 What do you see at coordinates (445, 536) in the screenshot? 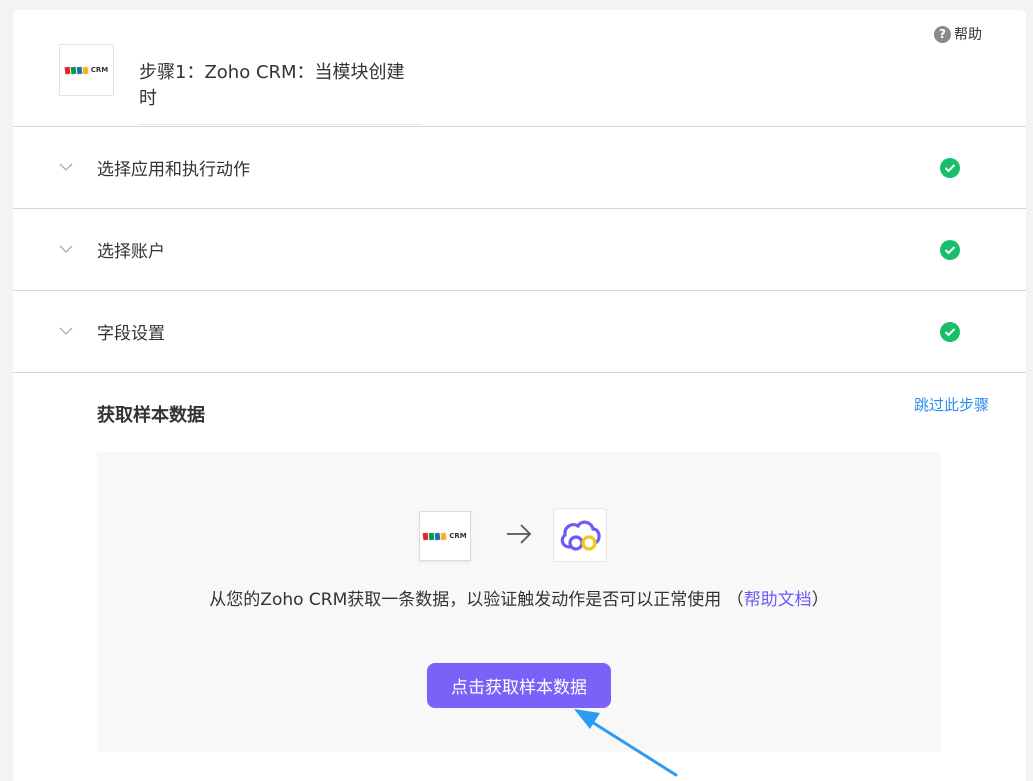
I see `source-app-logo: CRM` at bounding box center [445, 536].